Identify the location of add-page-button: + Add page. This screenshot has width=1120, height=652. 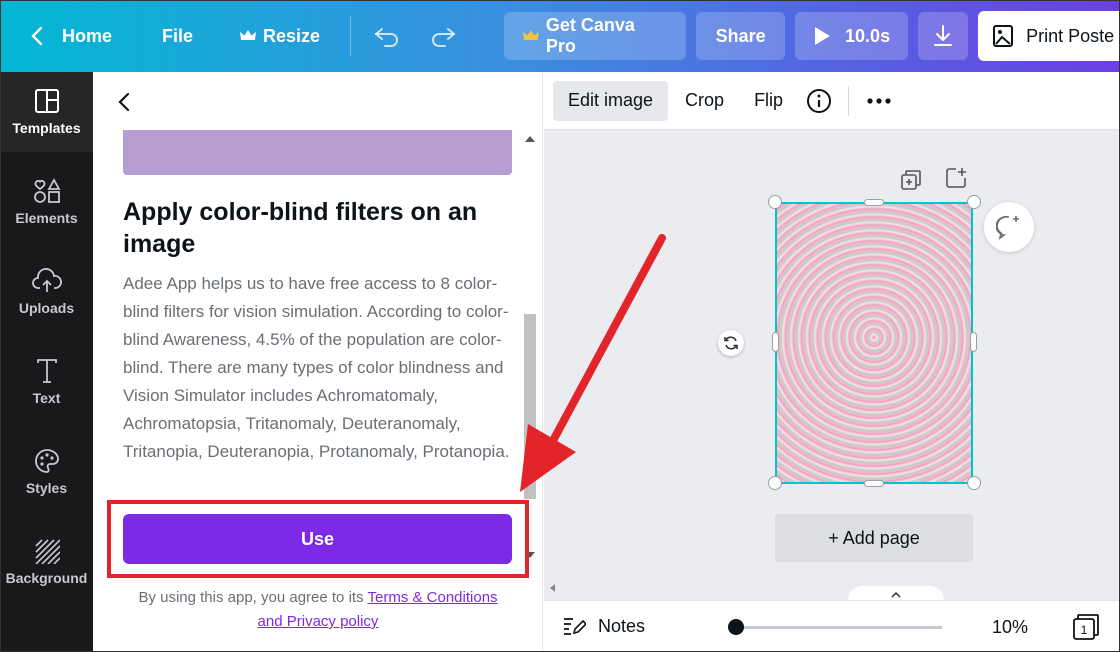
(874, 538).